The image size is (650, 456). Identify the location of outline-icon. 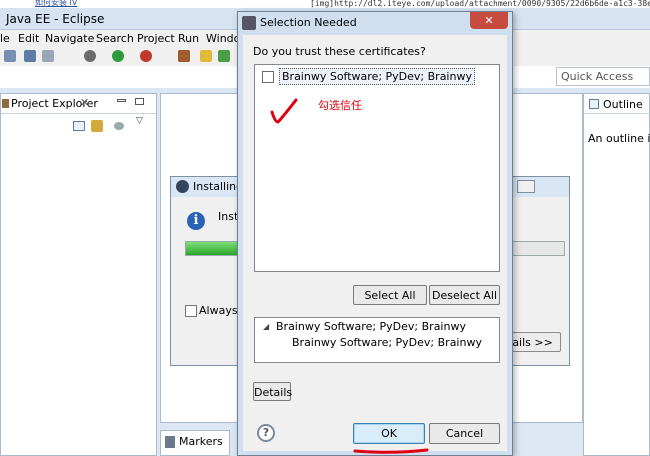
(594, 104).